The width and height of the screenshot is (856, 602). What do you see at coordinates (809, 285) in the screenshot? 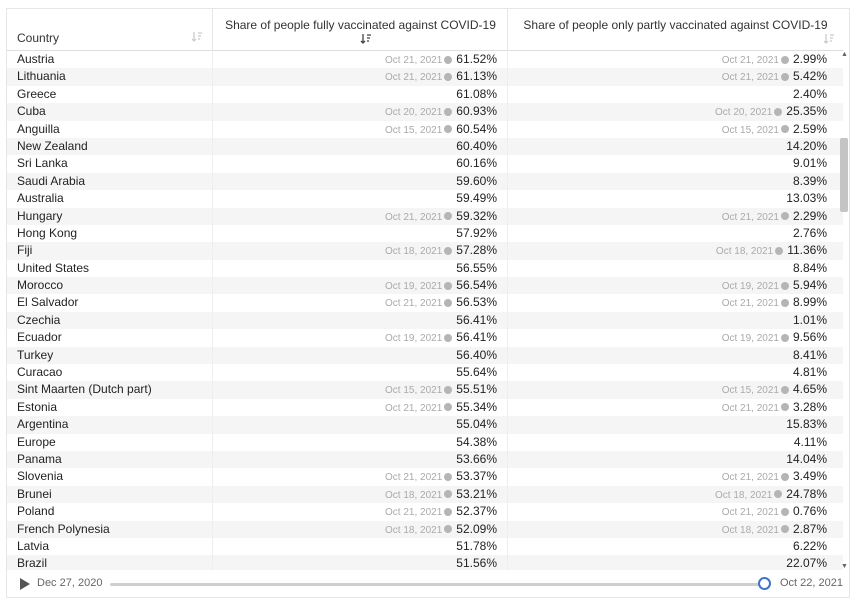
I see `value-text: 5.94%` at bounding box center [809, 285].